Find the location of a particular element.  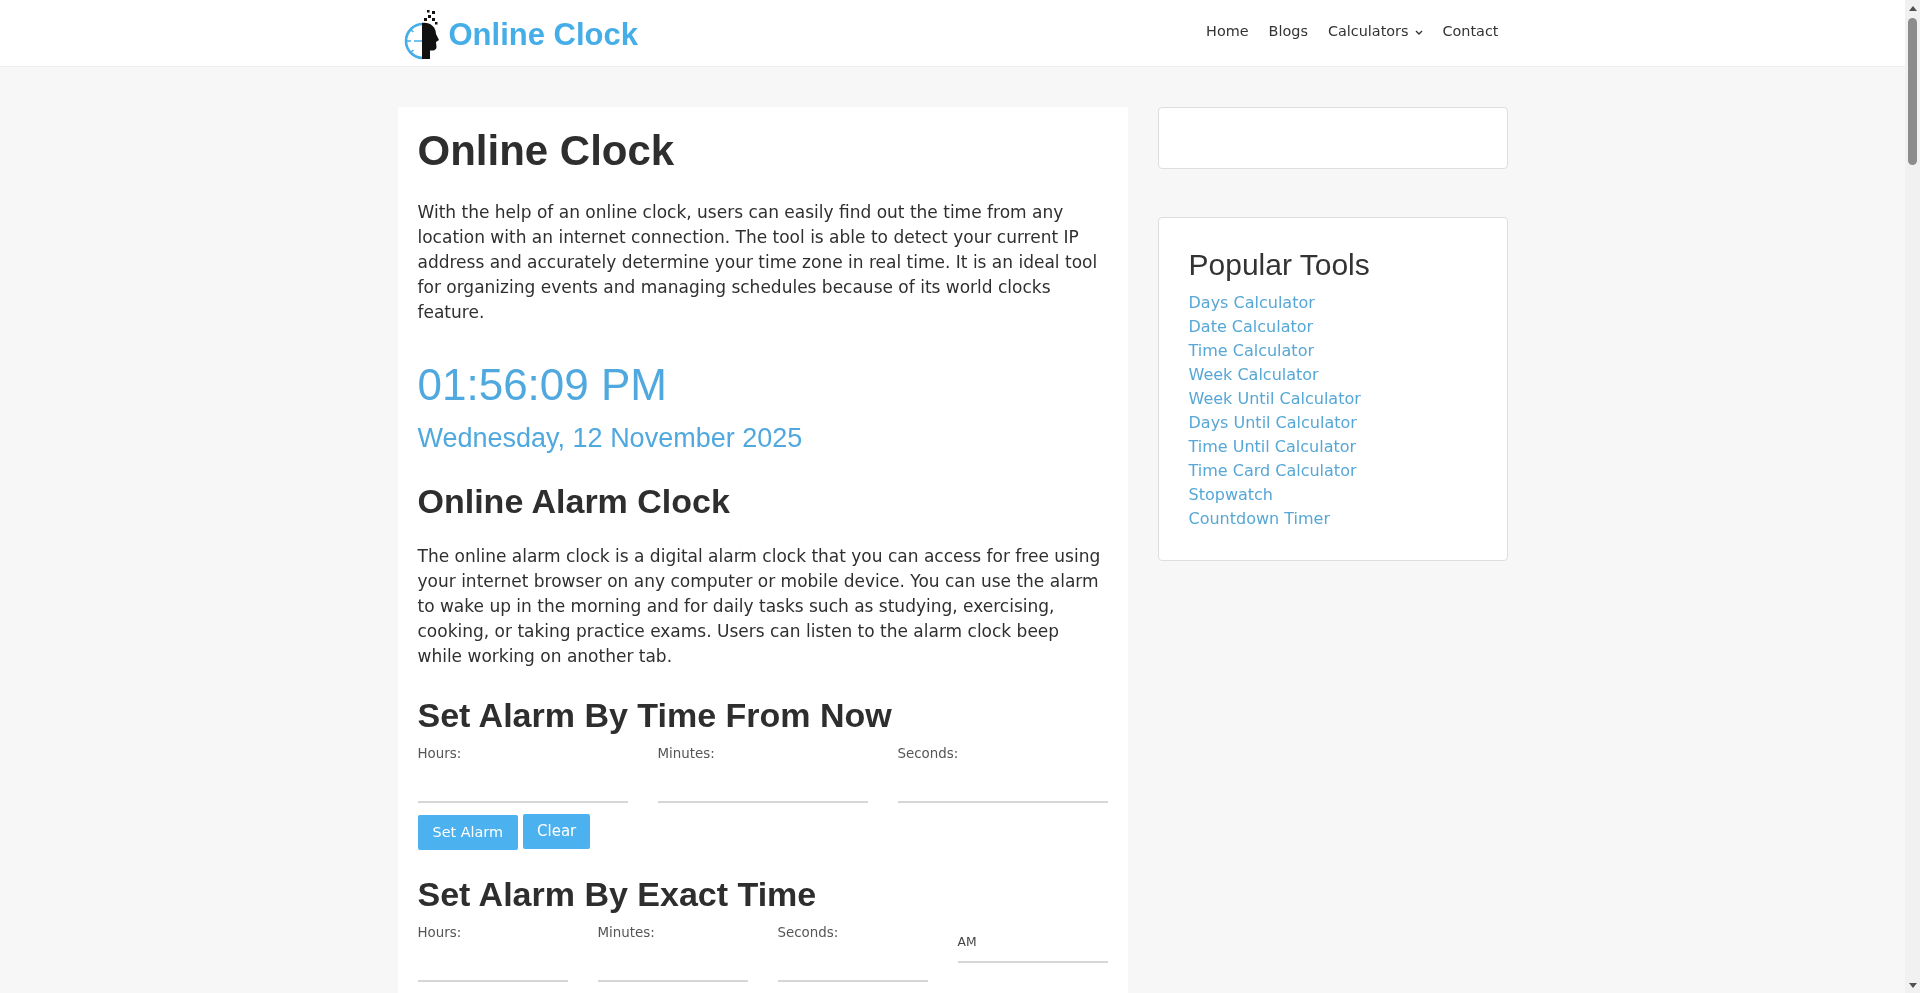

scrollbar is located at coordinates (1912, 496).